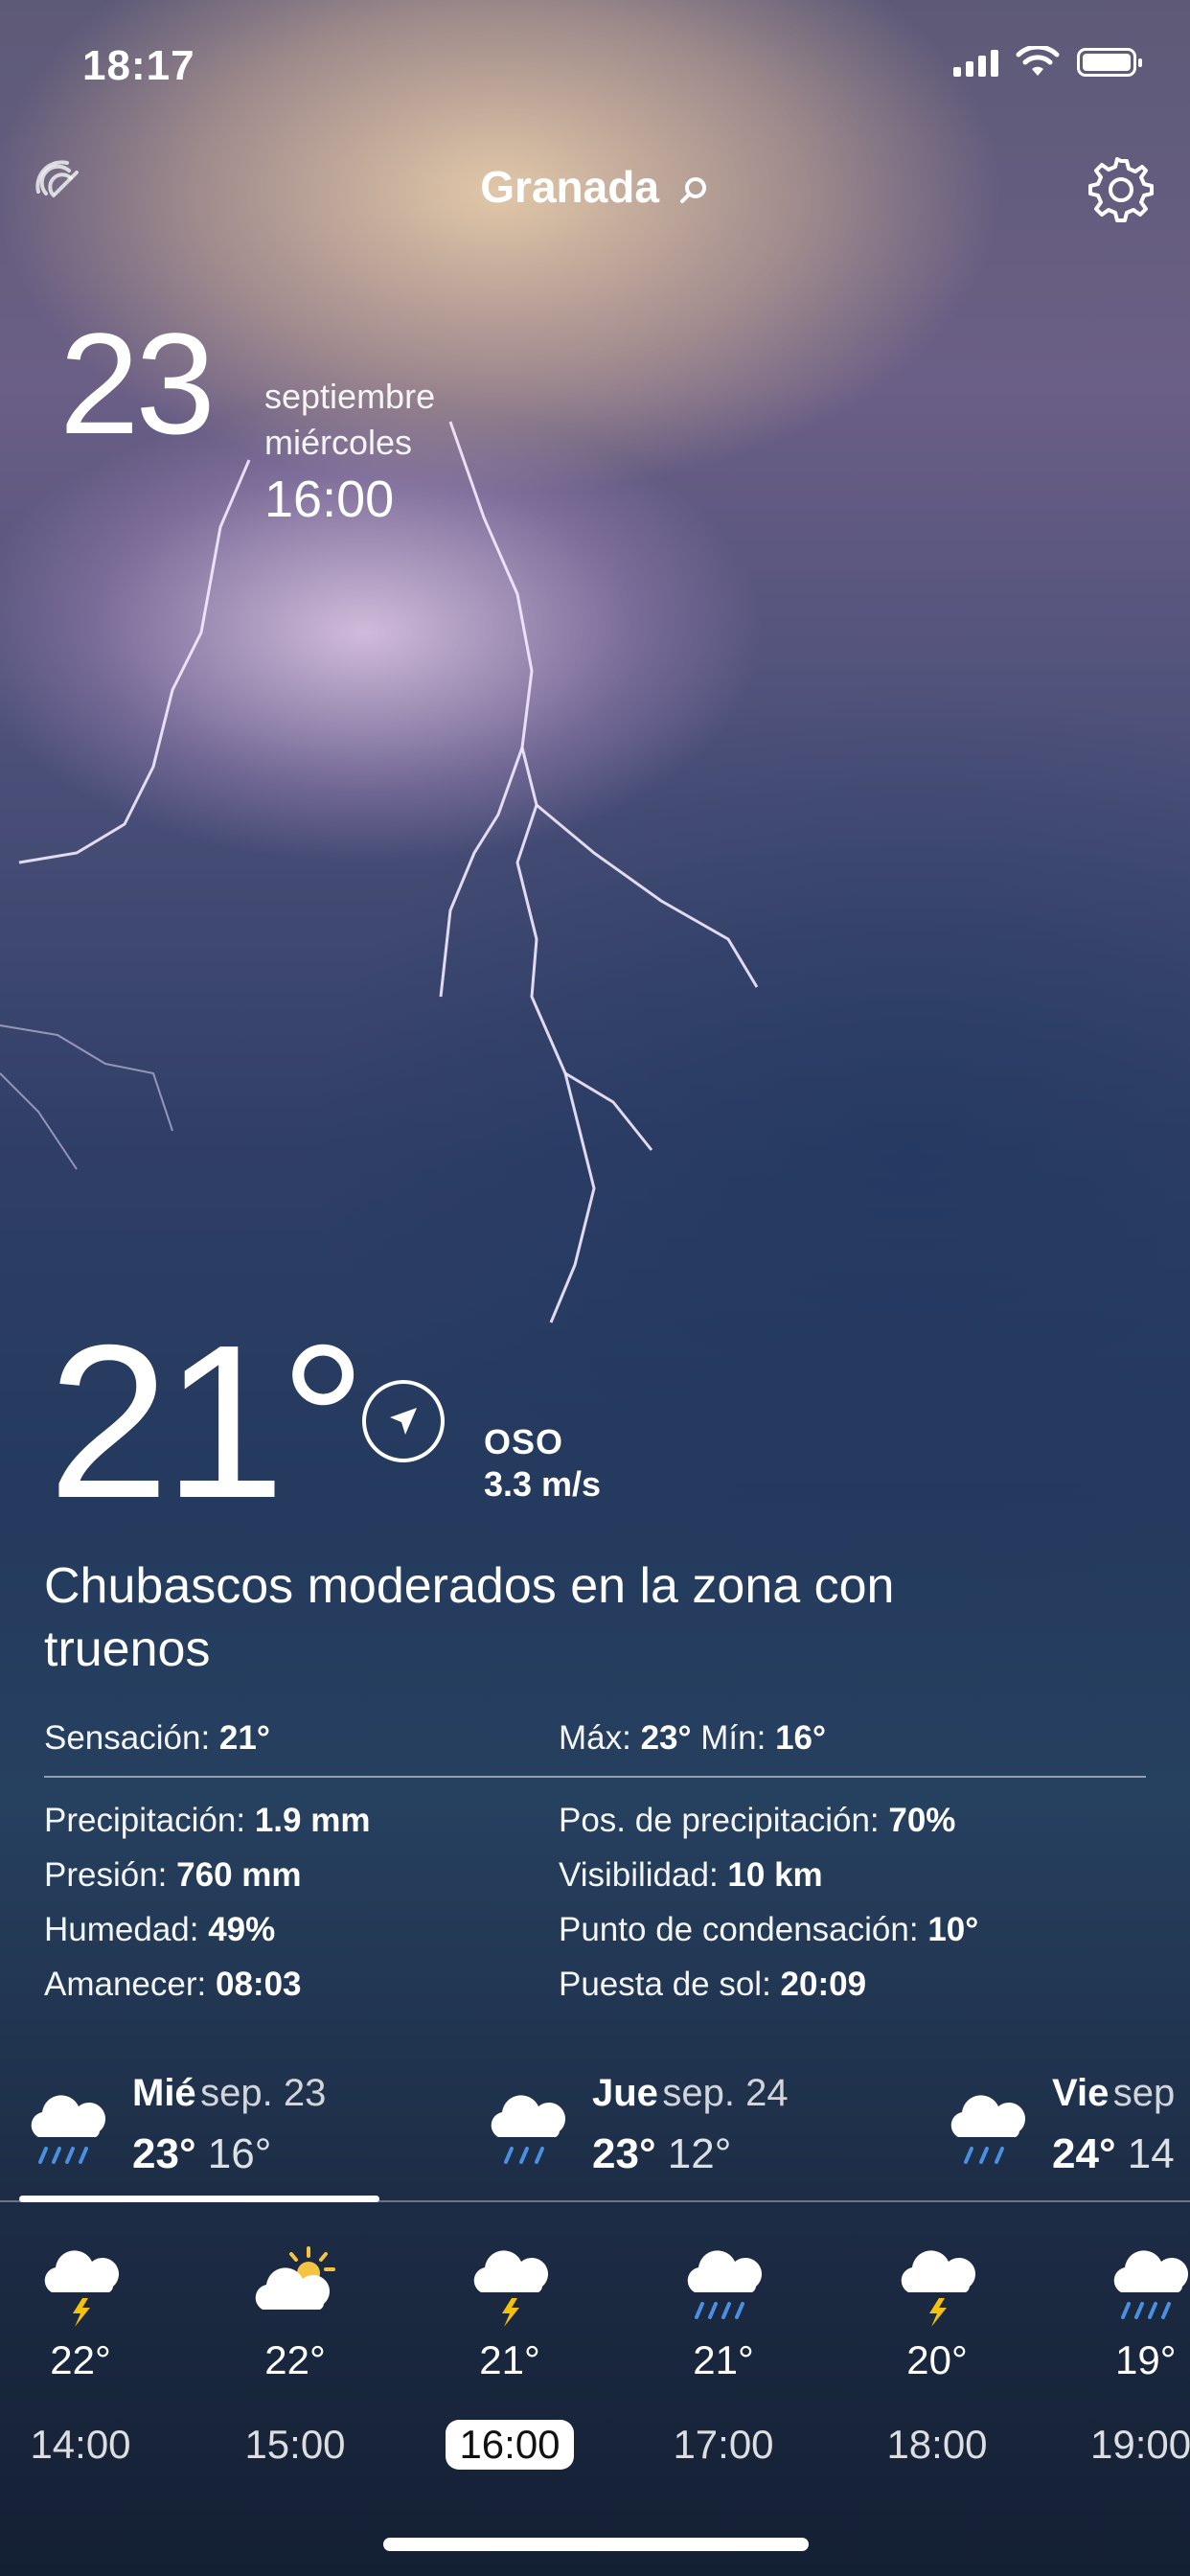 The height and width of the screenshot is (2576, 1190). What do you see at coordinates (625, 2093) in the screenshot?
I see `day-name: Jue` at bounding box center [625, 2093].